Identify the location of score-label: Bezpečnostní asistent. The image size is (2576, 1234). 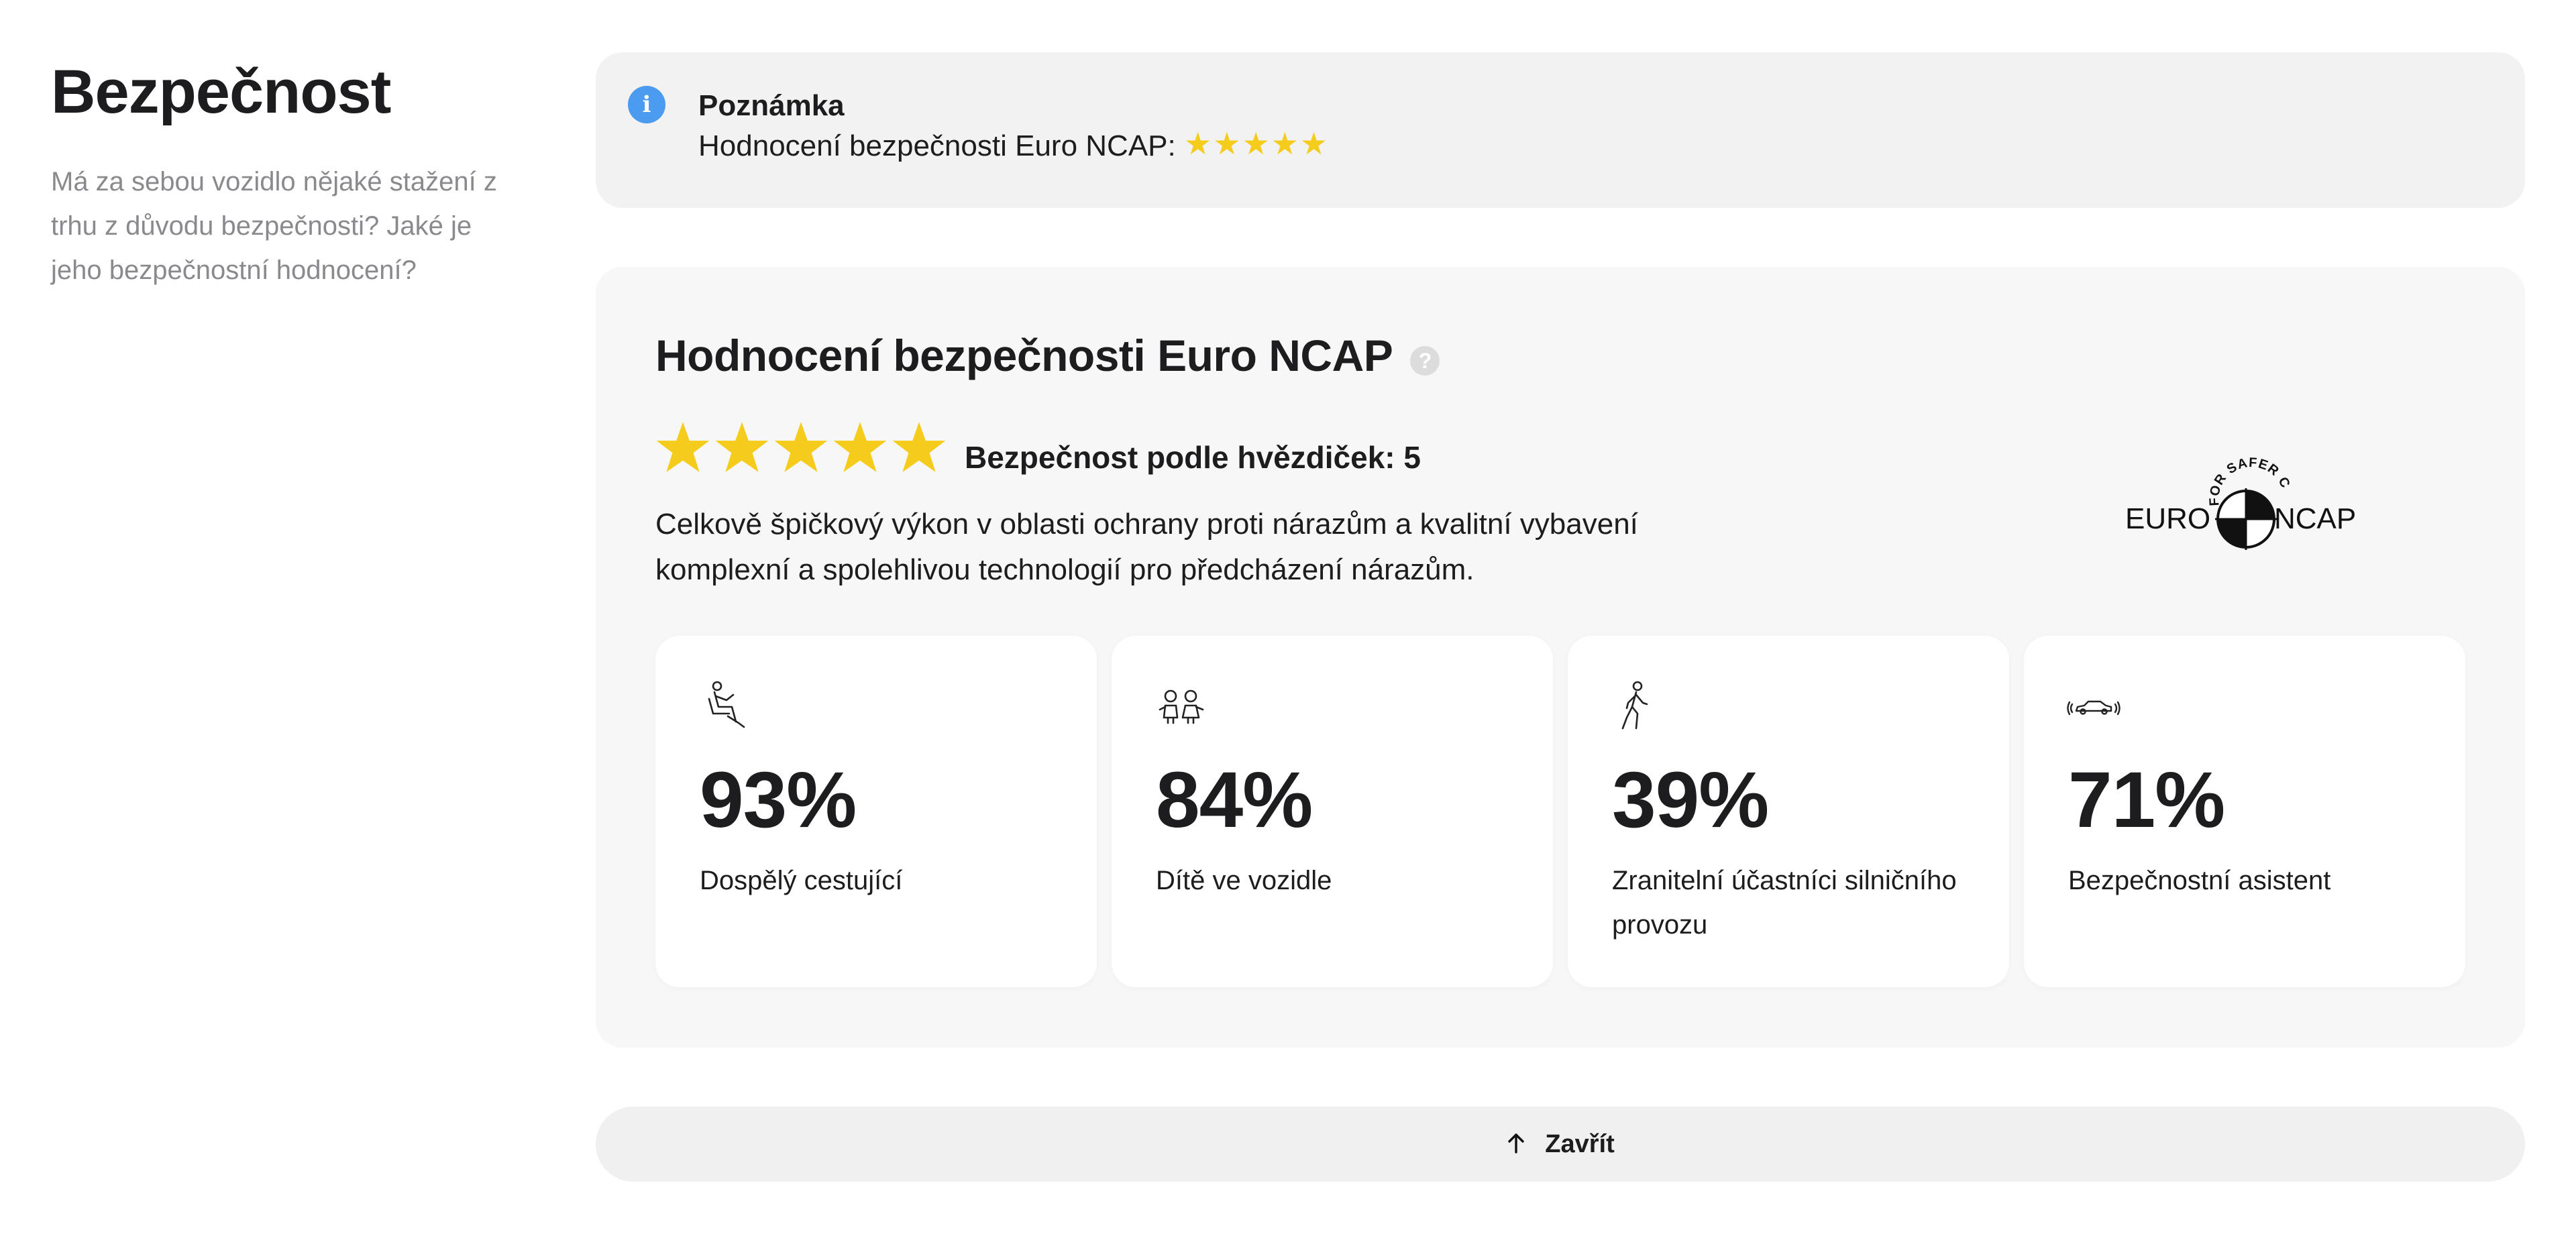
(2199, 880).